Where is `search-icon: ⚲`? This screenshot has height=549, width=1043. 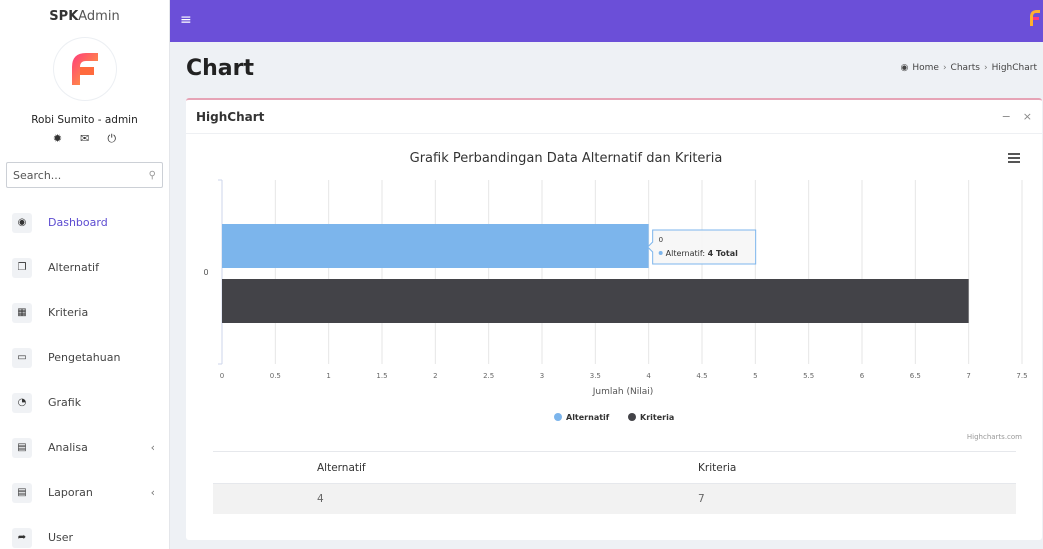 search-icon: ⚲ is located at coordinates (152, 175).